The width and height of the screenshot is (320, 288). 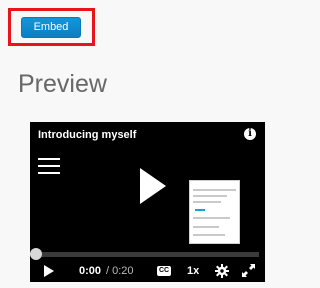 I want to click on closed-captions-icon: CC, so click(x=164, y=271).